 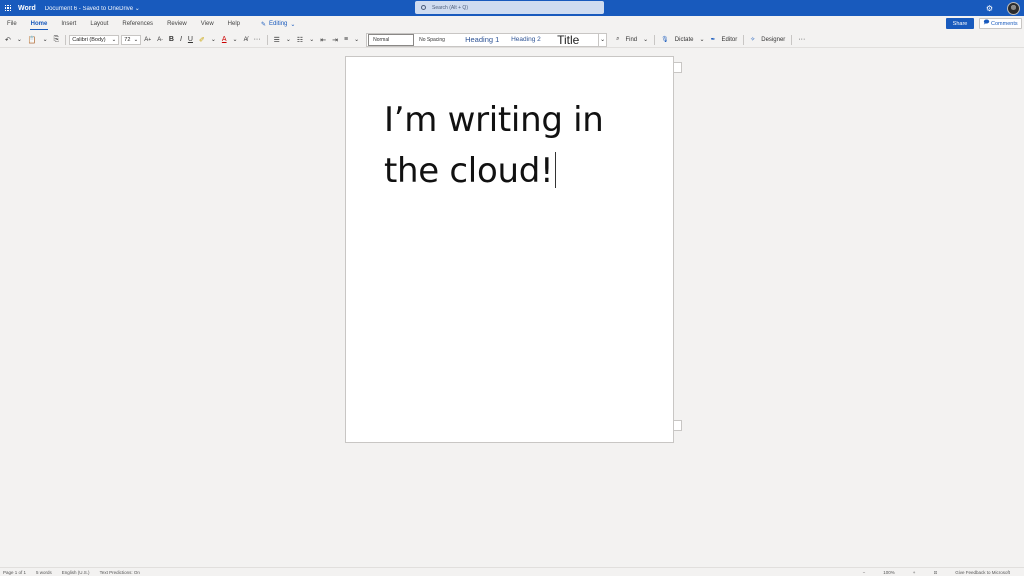 What do you see at coordinates (701, 40) in the screenshot?
I see `dictate-dropdown-icon: ⌄` at bounding box center [701, 40].